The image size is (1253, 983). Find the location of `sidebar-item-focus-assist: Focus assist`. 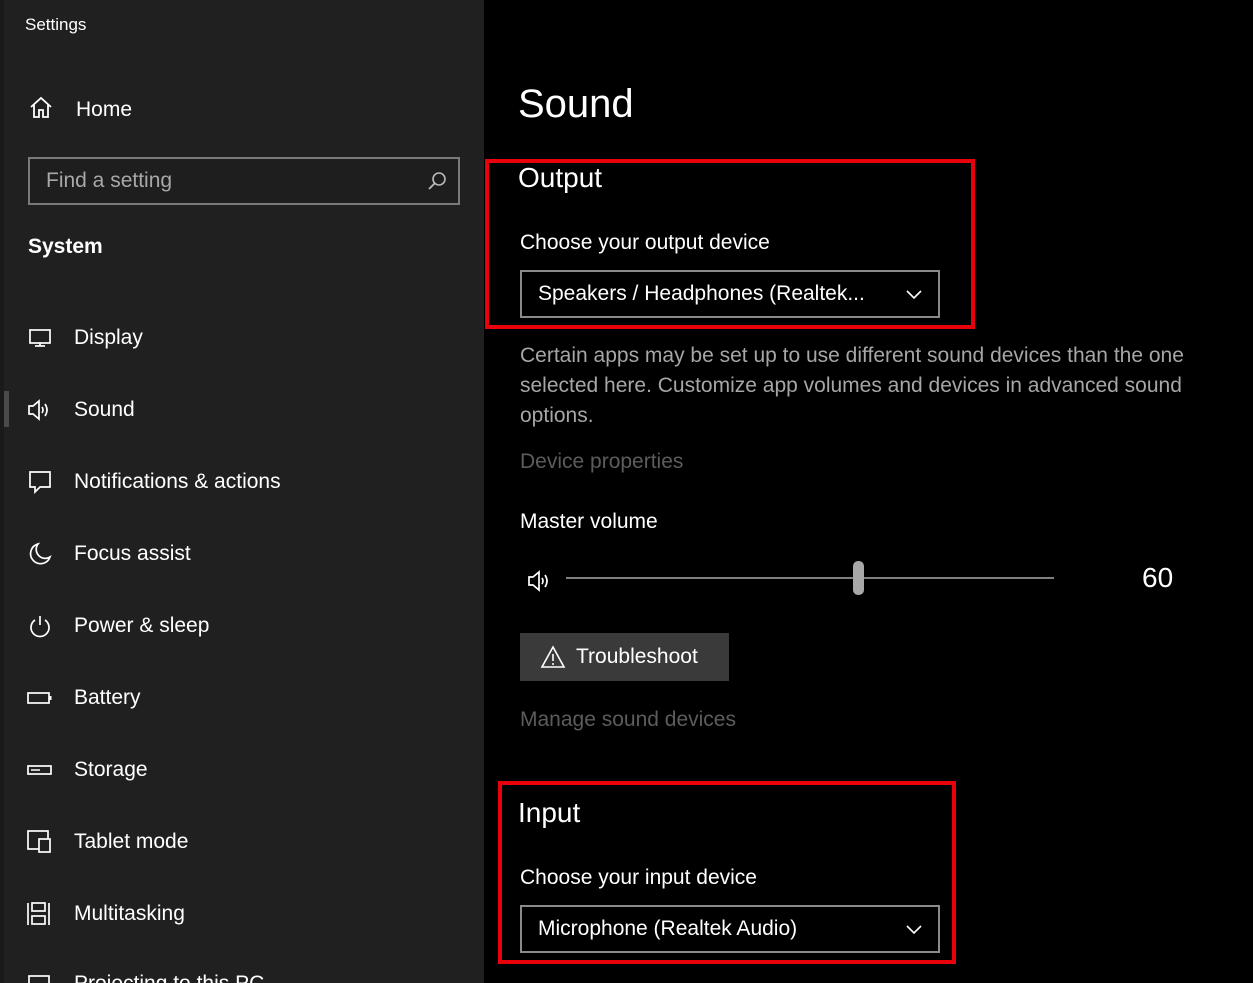

sidebar-item-focus-assist: Focus assist is located at coordinates (246, 554).